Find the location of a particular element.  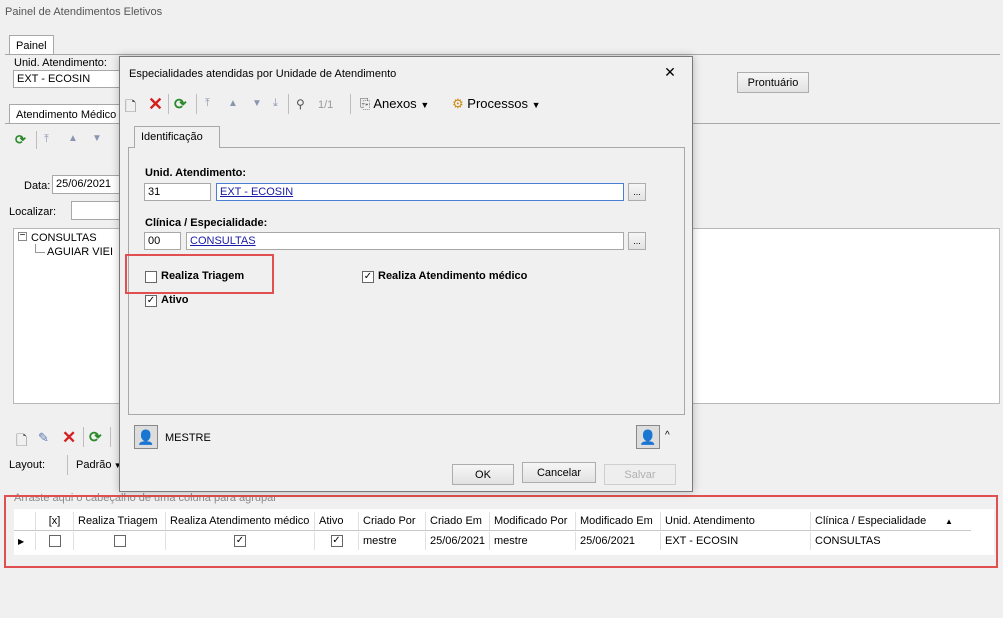

grid-highlight-box is located at coordinates (501, 531).